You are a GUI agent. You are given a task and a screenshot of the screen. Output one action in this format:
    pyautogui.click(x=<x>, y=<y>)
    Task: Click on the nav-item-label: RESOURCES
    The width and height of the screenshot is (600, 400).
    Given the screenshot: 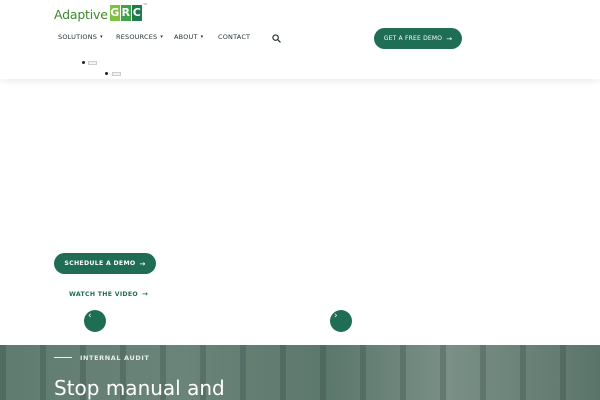 What is the action you would take?
    pyautogui.click(x=137, y=37)
    